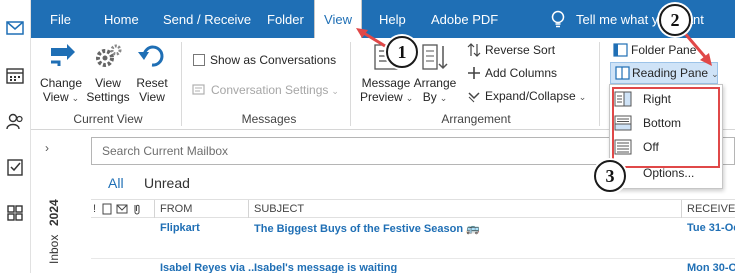 This screenshot has height=273, width=735. What do you see at coordinates (61, 83) in the screenshot?
I see `change-view-label: Change` at bounding box center [61, 83].